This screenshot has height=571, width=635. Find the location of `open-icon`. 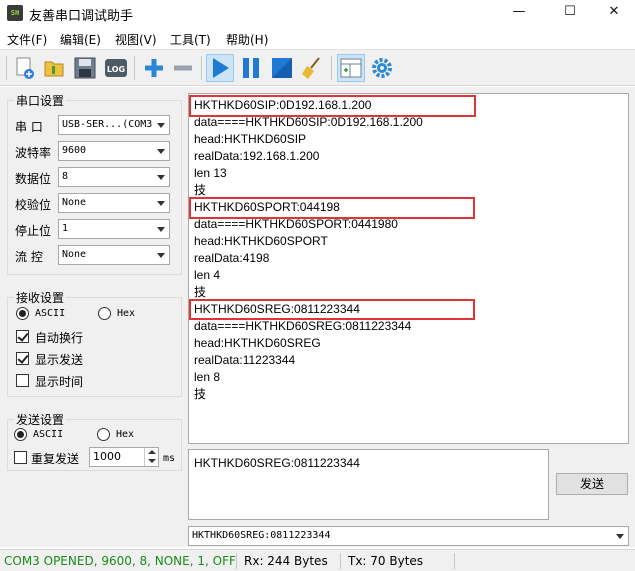

open-icon is located at coordinates (54, 68).